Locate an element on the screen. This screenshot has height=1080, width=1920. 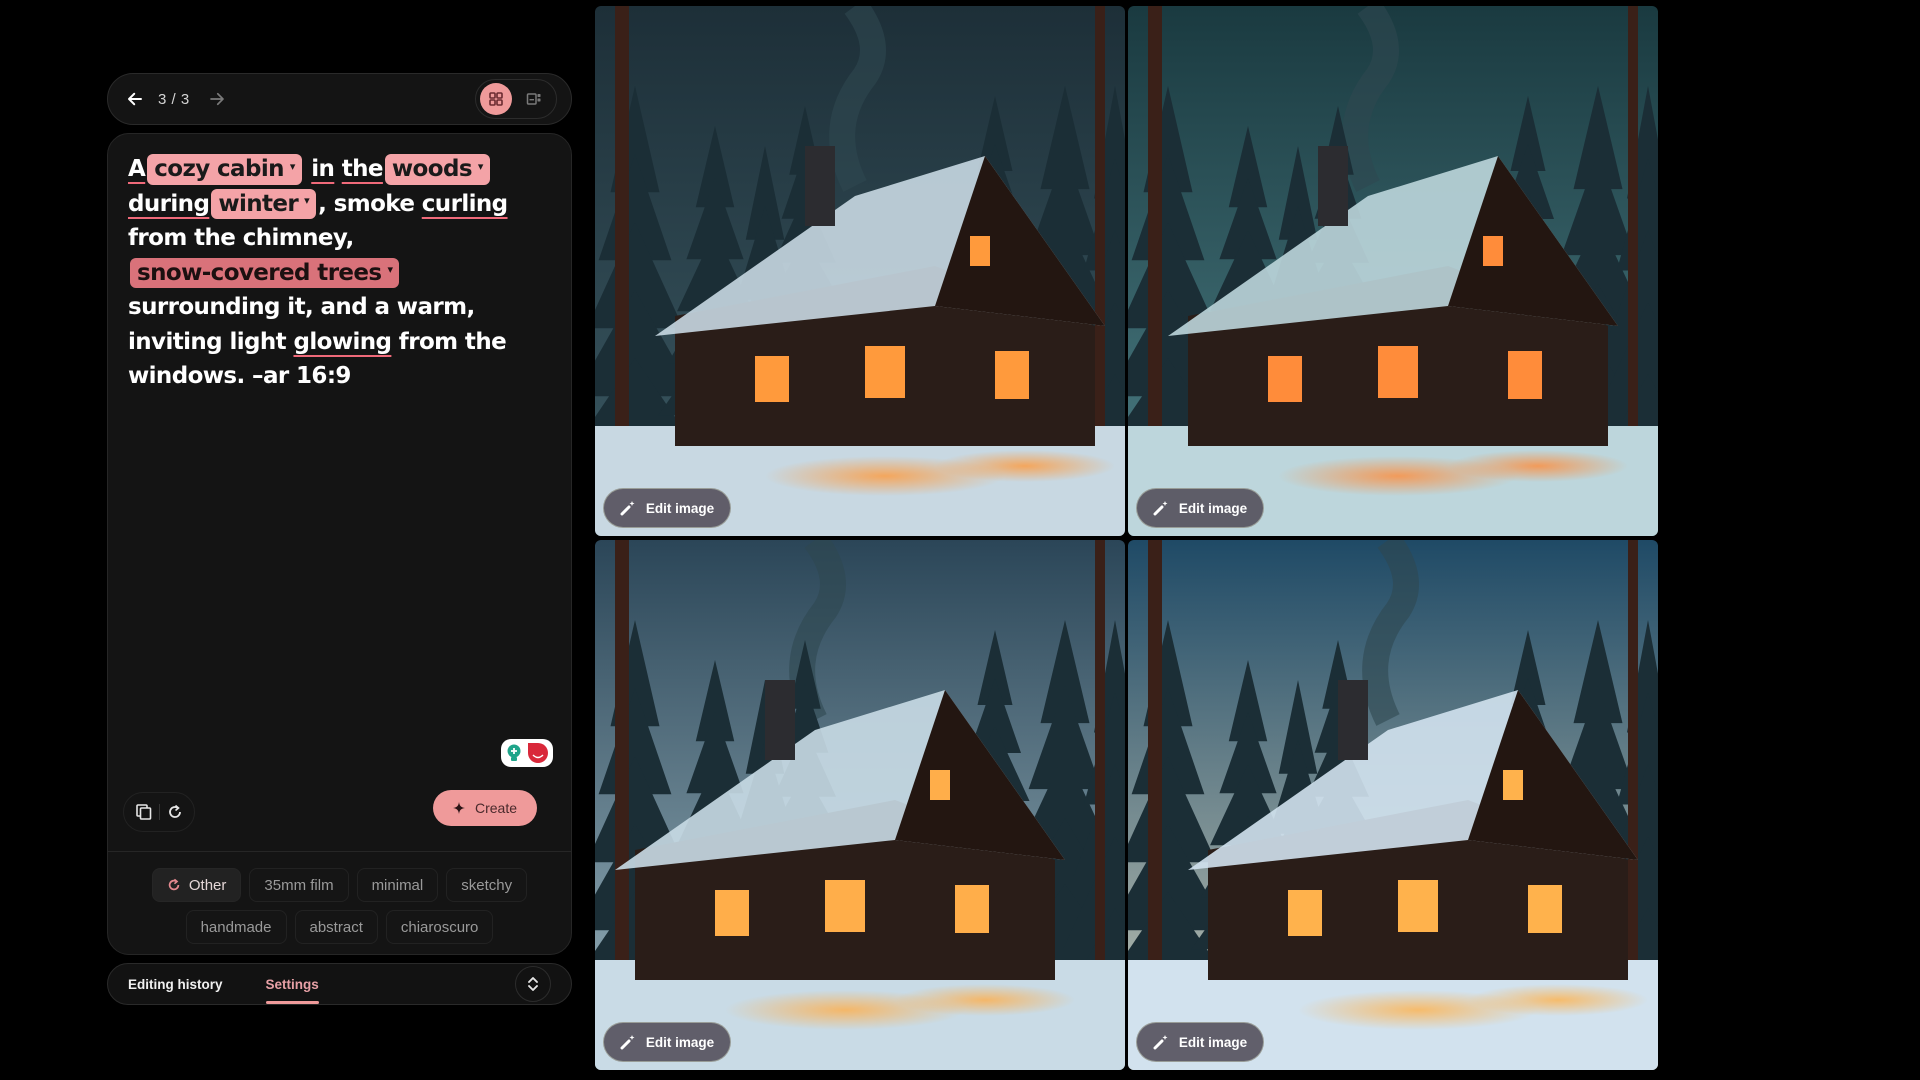
image-pager-bar: 3 / 3 is located at coordinates (339, 99).